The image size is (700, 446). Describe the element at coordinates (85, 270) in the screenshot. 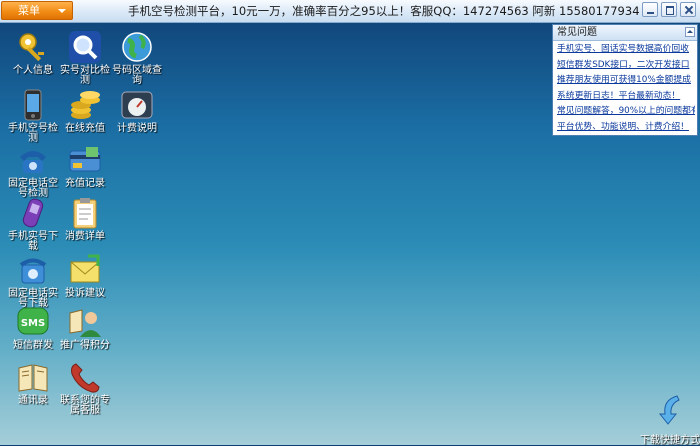

I see `envelope-icon` at that location.